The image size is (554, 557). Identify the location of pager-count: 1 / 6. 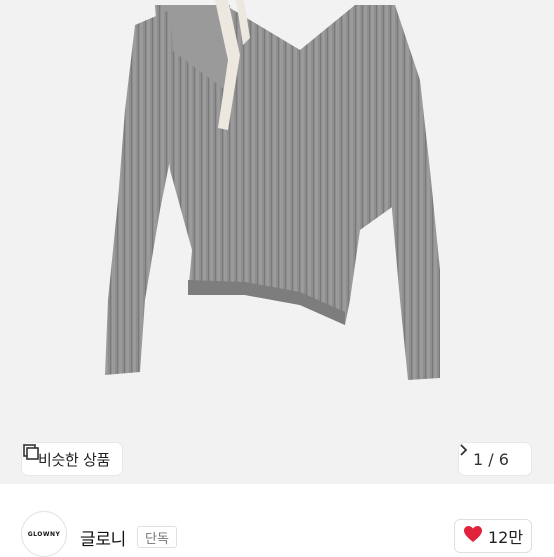
(491, 459).